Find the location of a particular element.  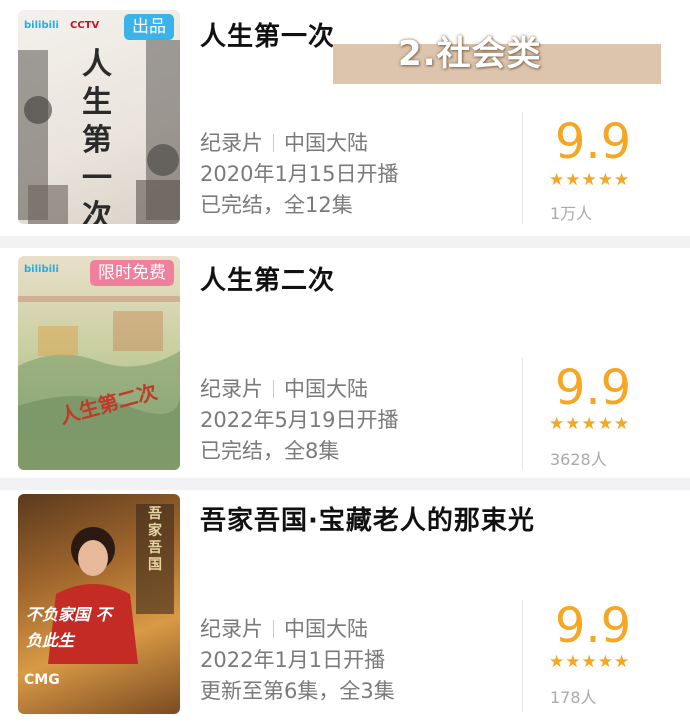

badge: 出品 is located at coordinates (149, 27).